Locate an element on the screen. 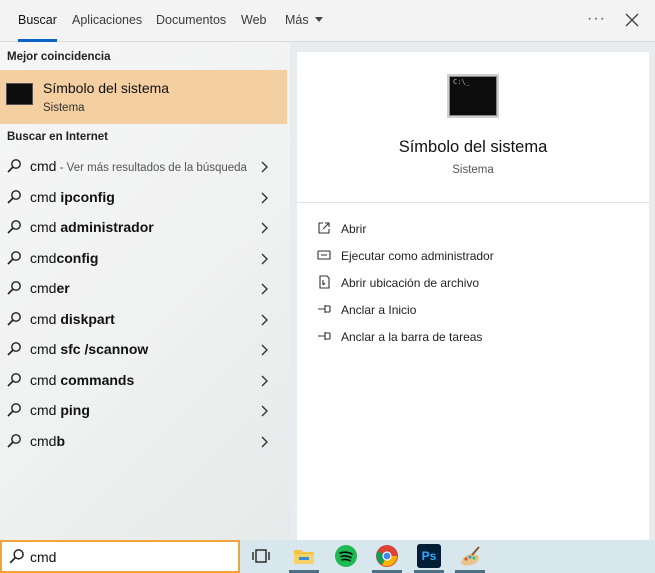 The width and height of the screenshot is (655, 573). close-icon is located at coordinates (632, 20).